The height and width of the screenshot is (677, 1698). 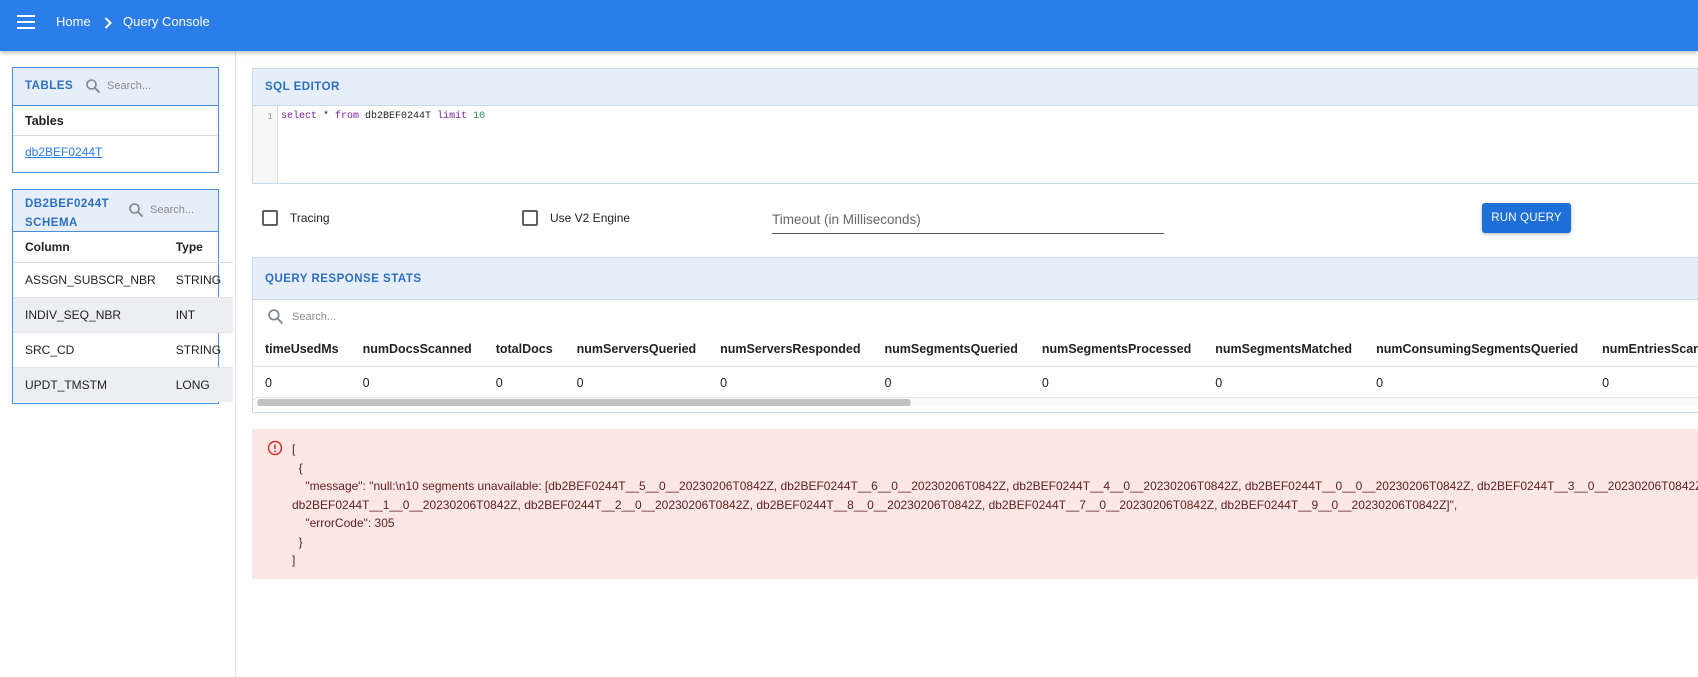 I want to click on table-row: UPDT_TMSTM LONG, so click(x=123, y=384).